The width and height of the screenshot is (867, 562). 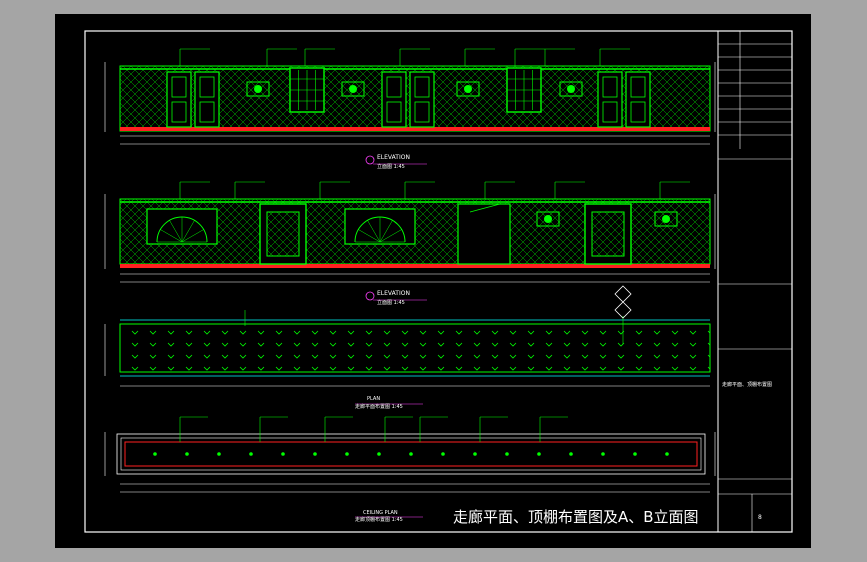 What do you see at coordinates (379, 406) in the screenshot?
I see `plan-sub: 走廊平面布置图 1:45` at bounding box center [379, 406].